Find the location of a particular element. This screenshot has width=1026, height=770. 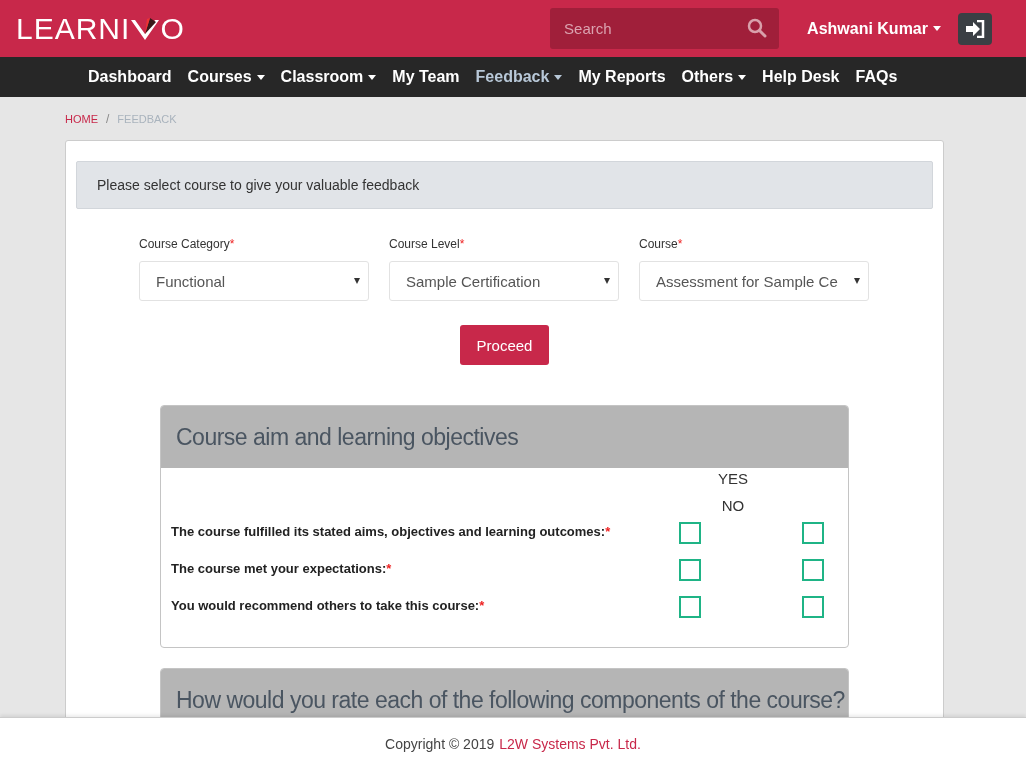

nav-item: Others is located at coordinates (714, 77).